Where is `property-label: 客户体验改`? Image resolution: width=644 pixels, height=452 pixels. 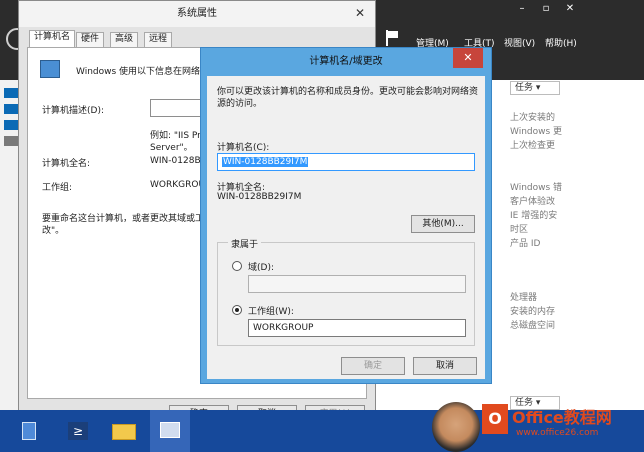
property-label: 客户体验改 is located at coordinates (533, 202).